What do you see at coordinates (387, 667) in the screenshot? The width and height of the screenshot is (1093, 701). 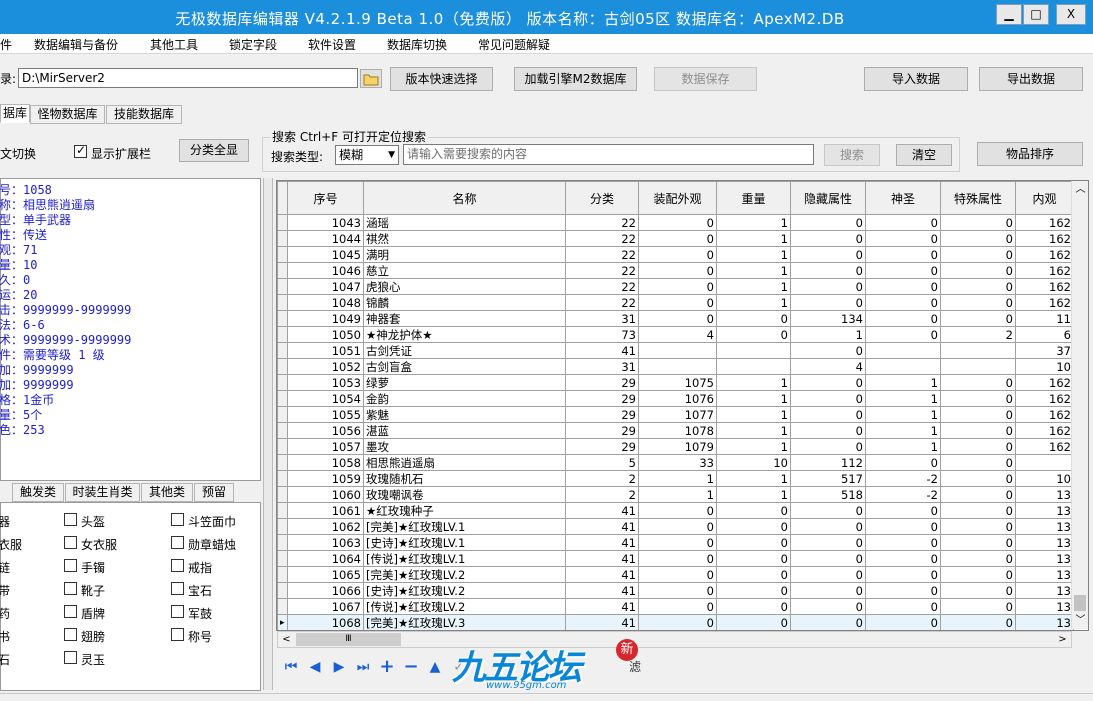 I see `add-record-icon: +` at bounding box center [387, 667].